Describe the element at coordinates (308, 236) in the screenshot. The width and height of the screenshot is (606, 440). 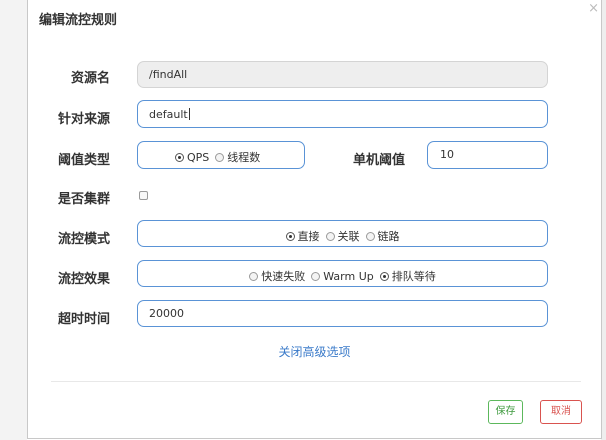
I see `strategy-option-label: 直接` at that location.